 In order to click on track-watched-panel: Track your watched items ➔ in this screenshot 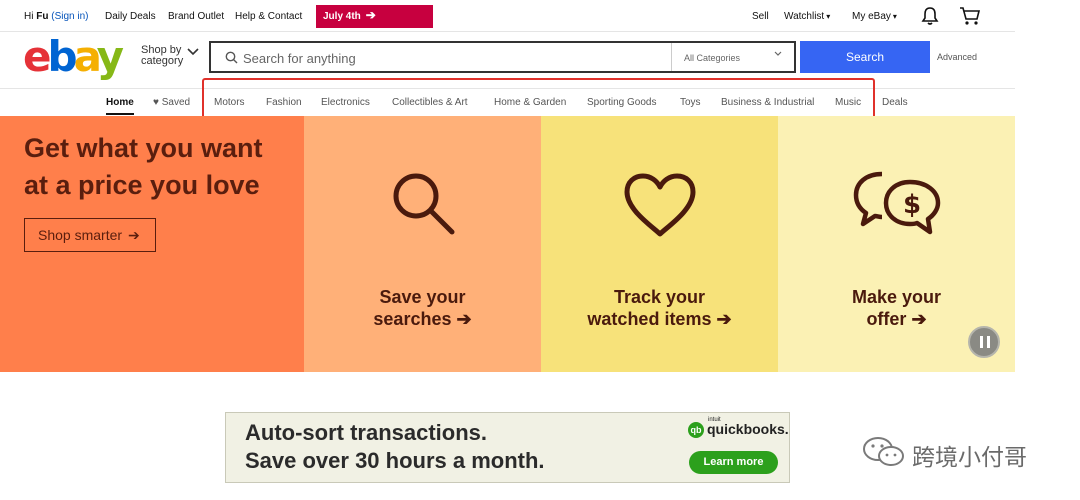, I will do `click(659, 244)`.